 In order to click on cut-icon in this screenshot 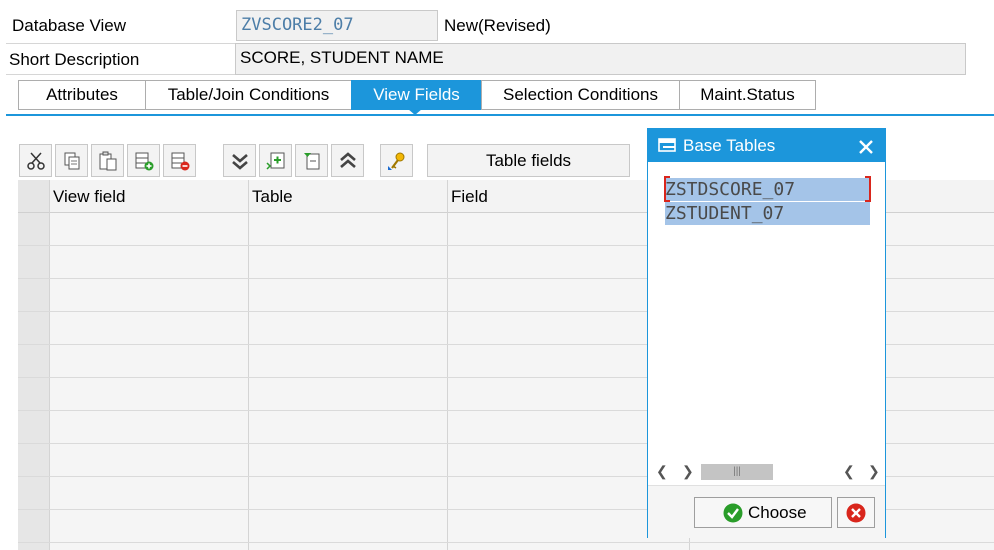, I will do `click(35, 161)`.